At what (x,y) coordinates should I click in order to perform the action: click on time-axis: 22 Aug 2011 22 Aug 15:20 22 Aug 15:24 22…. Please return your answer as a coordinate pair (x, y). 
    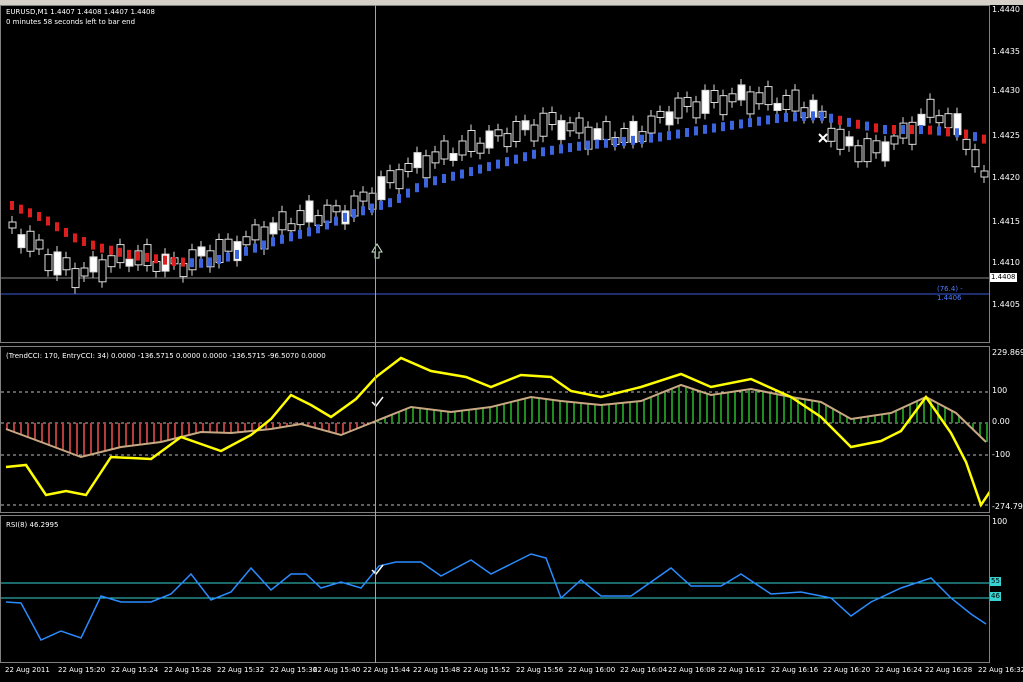
    Looking at the image, I should click on (511, 672).